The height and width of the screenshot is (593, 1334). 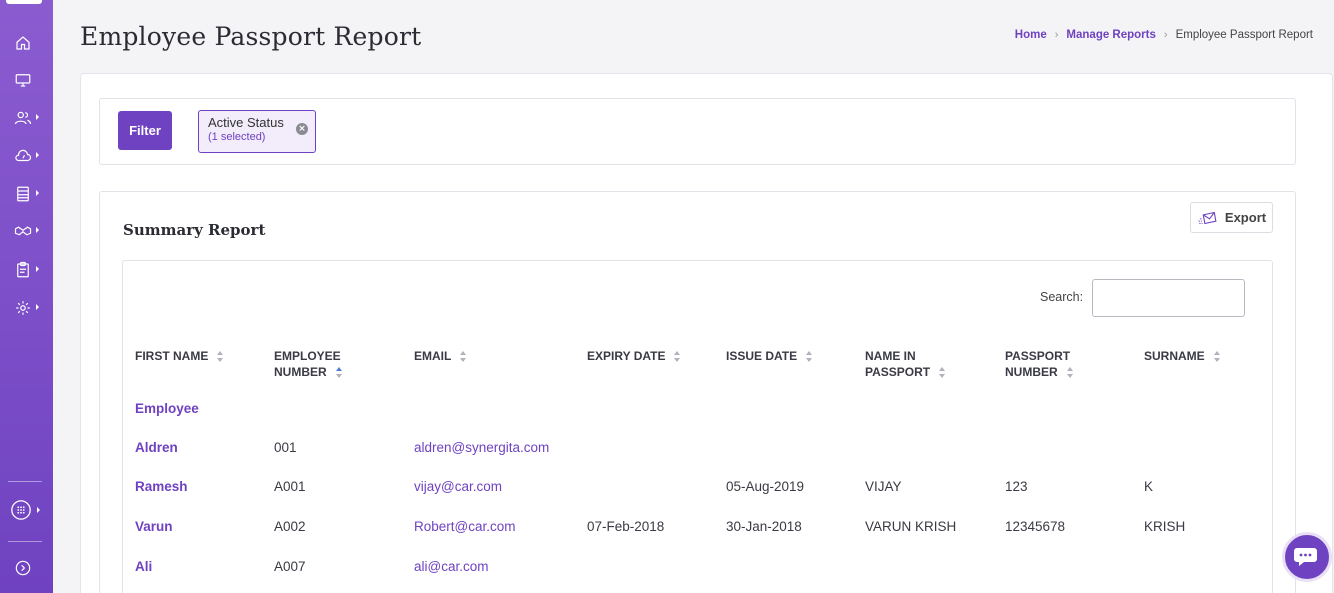 I want to click on export-button: Export, so click(x=1231, y=217).